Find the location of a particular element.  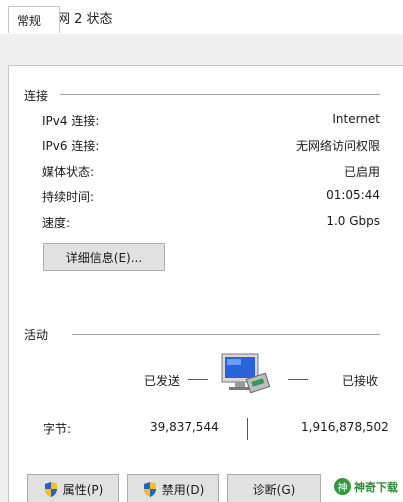

ipv4-label: IPv4 连接: is located at coordinates (71, 121).